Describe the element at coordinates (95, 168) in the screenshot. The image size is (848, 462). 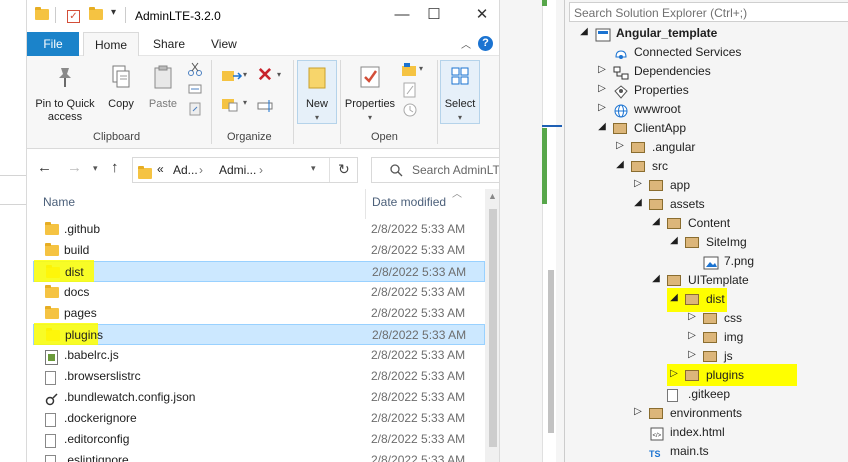
I see `recent-locations-icon: ▾` at that location.